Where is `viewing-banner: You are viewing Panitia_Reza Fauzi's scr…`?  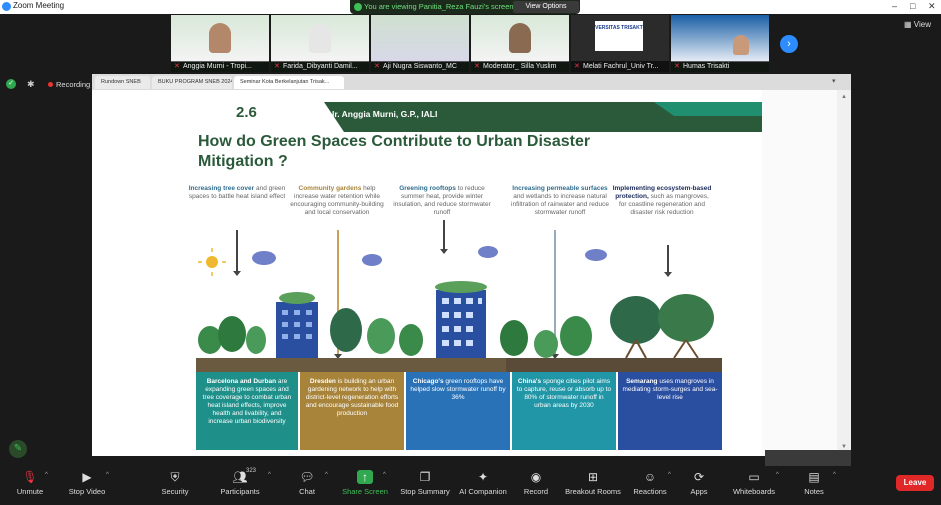 viewing-banner: You are viewing Panitia_Reza Fauzi's scr… is located at coordinates (465, 7).